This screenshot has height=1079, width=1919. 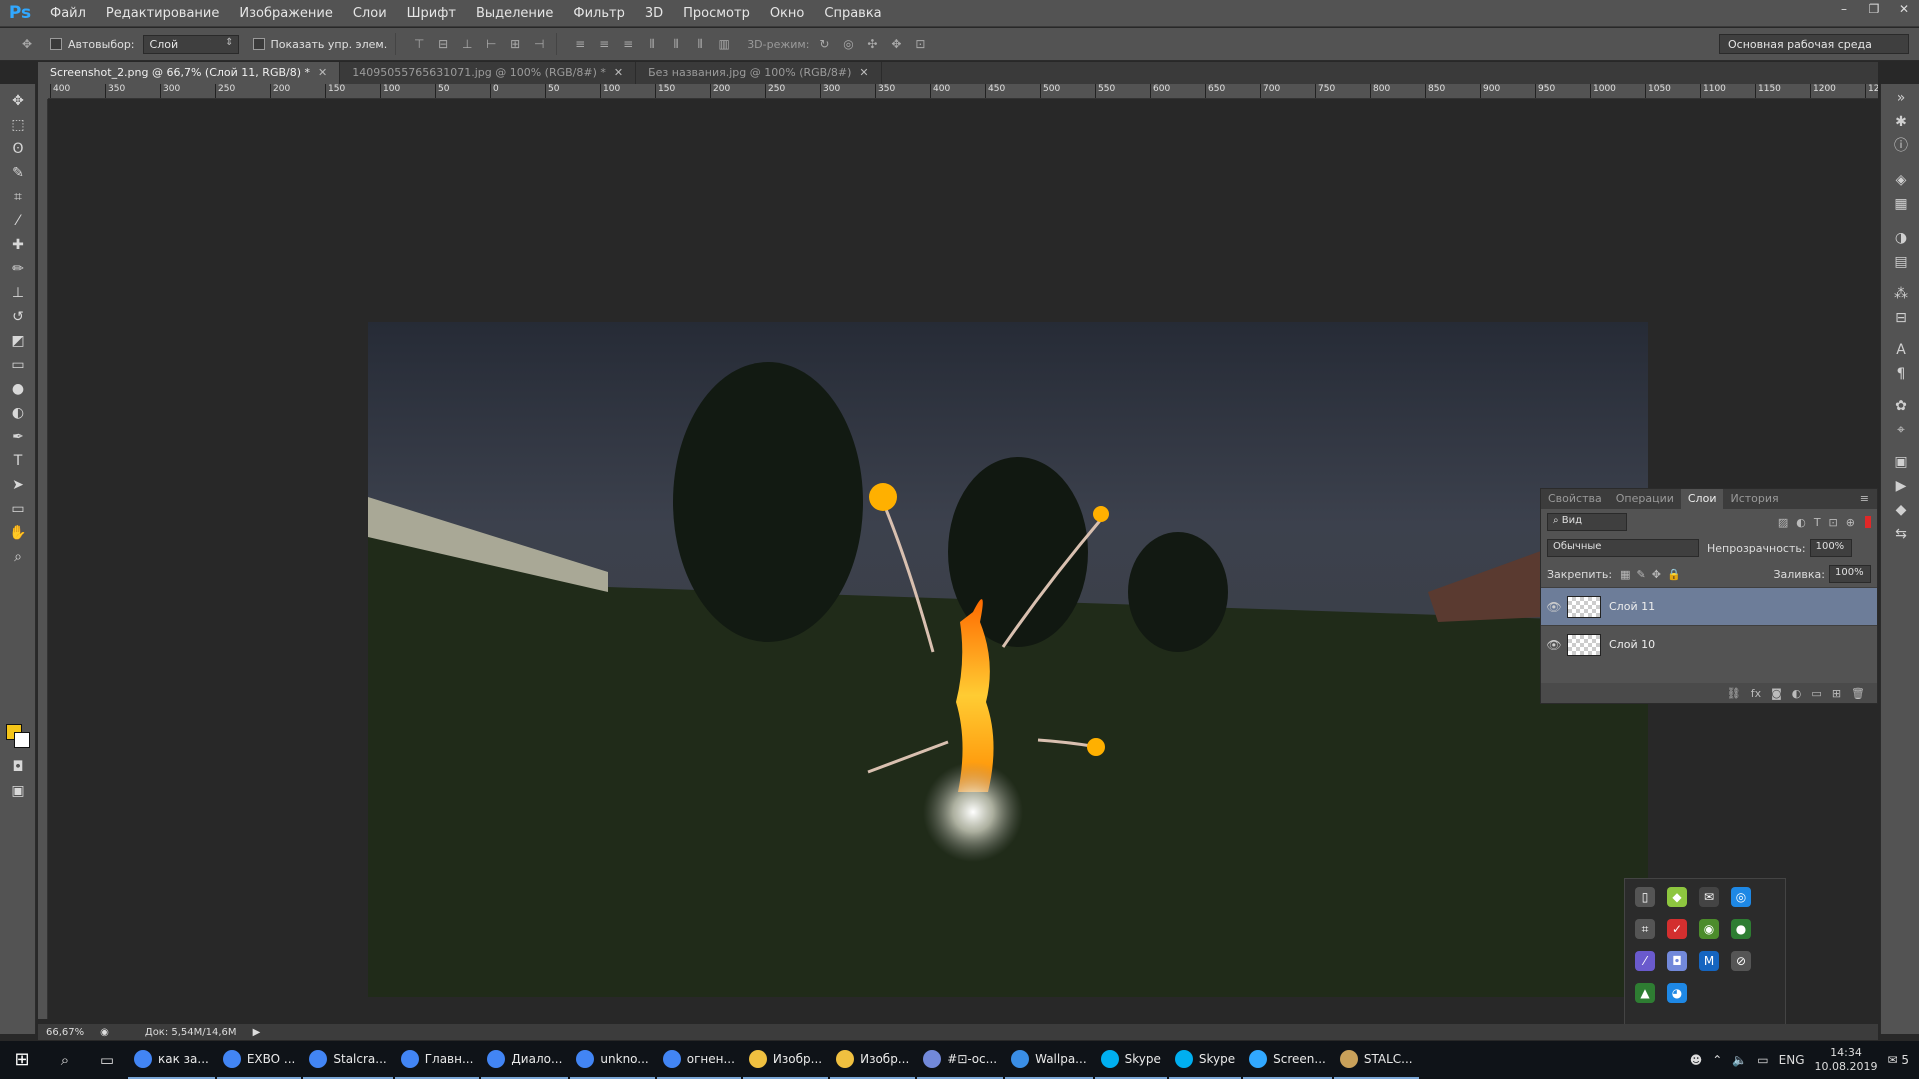 I want to click on align-bottom-icon: ⊥, so click(x=467, y=44).